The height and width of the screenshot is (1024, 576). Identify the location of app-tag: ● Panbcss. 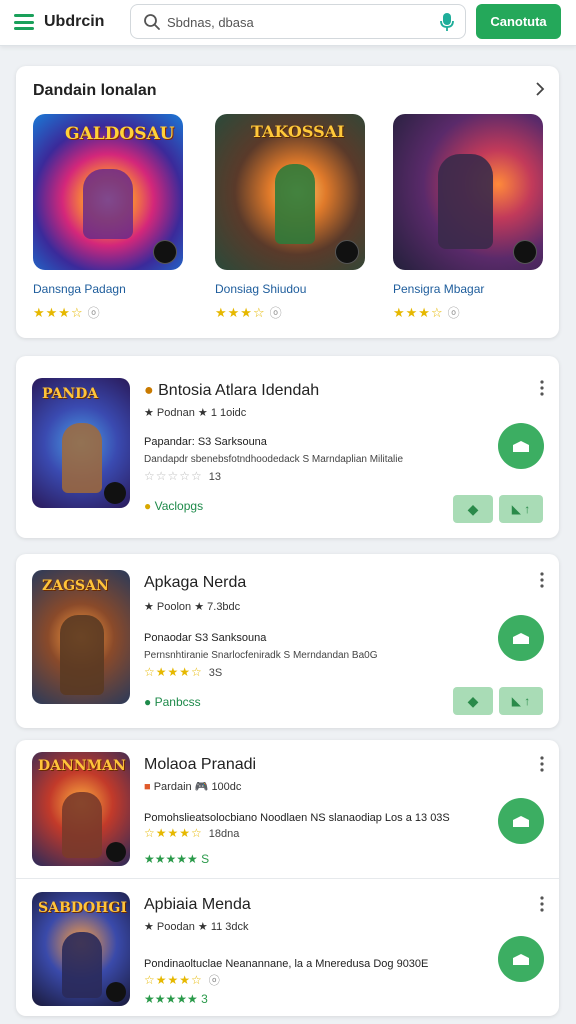
(172, 702).